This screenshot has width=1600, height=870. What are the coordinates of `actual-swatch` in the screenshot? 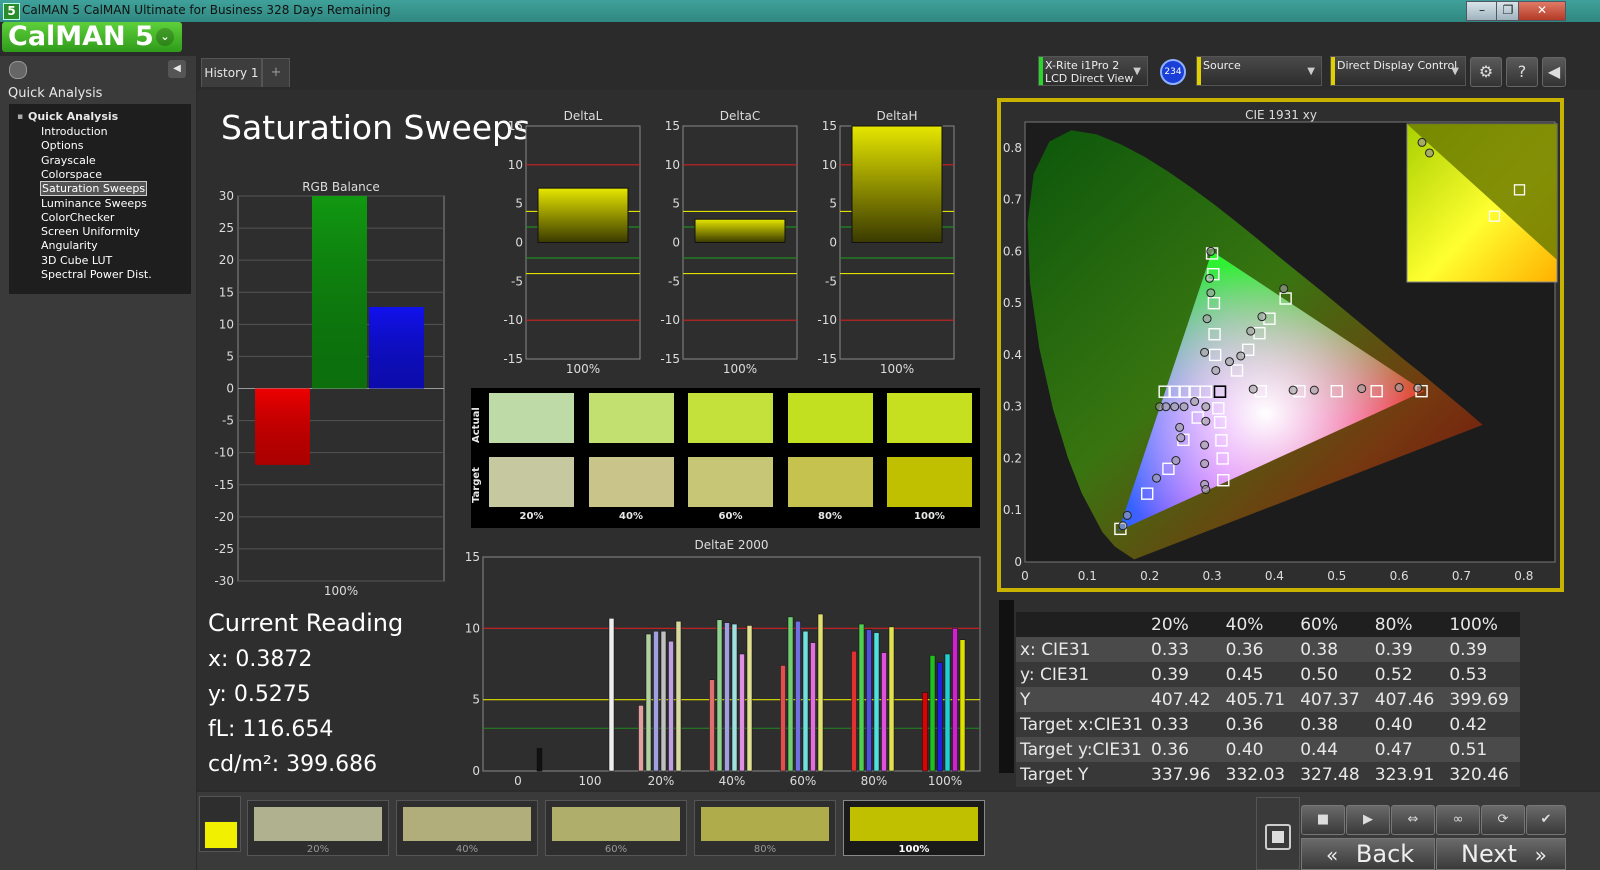 It's located at (830, 418).